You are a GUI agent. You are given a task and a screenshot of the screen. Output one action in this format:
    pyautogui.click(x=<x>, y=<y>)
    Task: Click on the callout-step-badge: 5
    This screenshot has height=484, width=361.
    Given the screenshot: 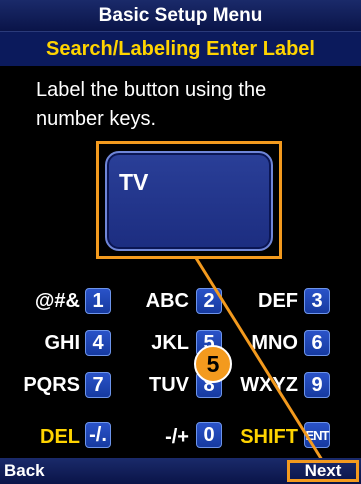 What is the action you would take?
    pyautogui.click(x=213, y=364)
    